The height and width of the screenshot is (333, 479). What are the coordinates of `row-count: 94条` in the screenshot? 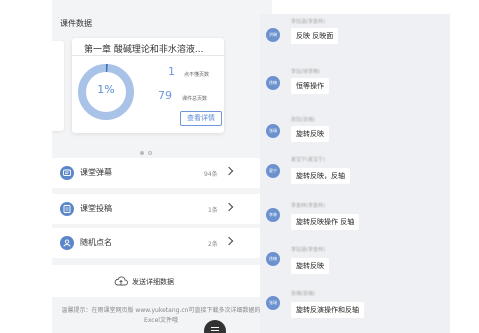 It's located at (211, 174).